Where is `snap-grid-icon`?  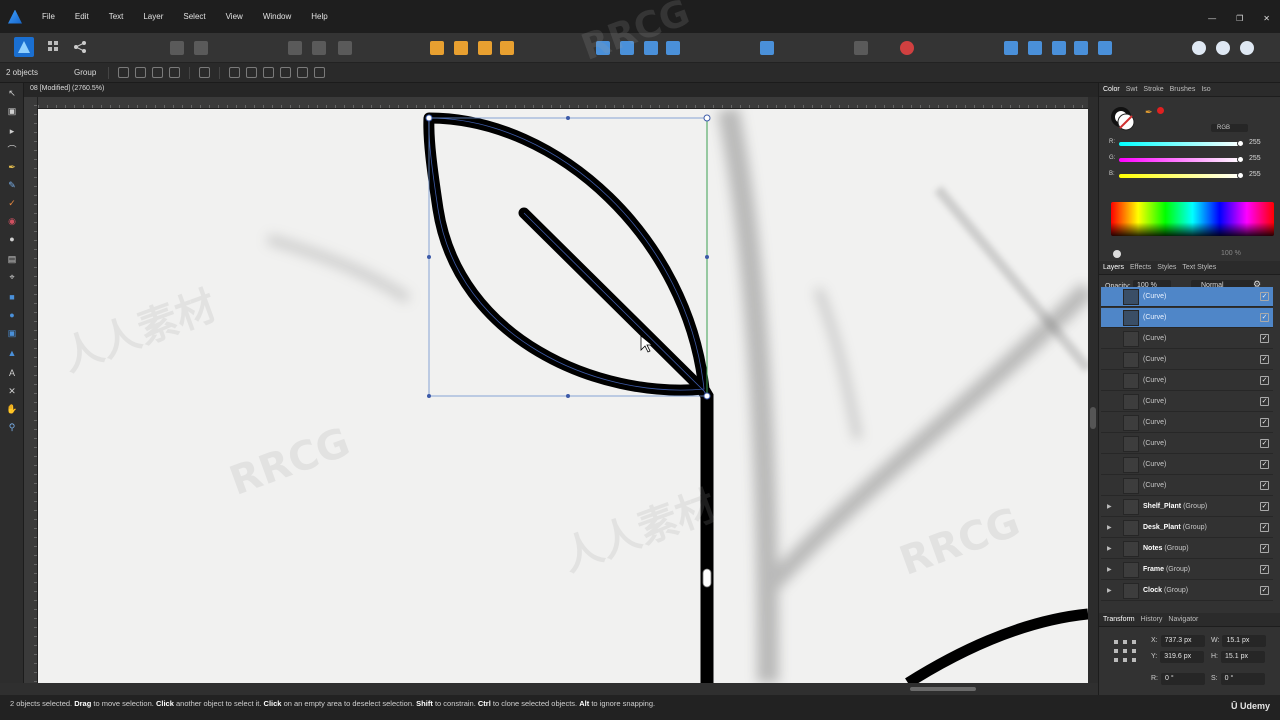
snap-grid-icon is located at coordinates (345, 48).